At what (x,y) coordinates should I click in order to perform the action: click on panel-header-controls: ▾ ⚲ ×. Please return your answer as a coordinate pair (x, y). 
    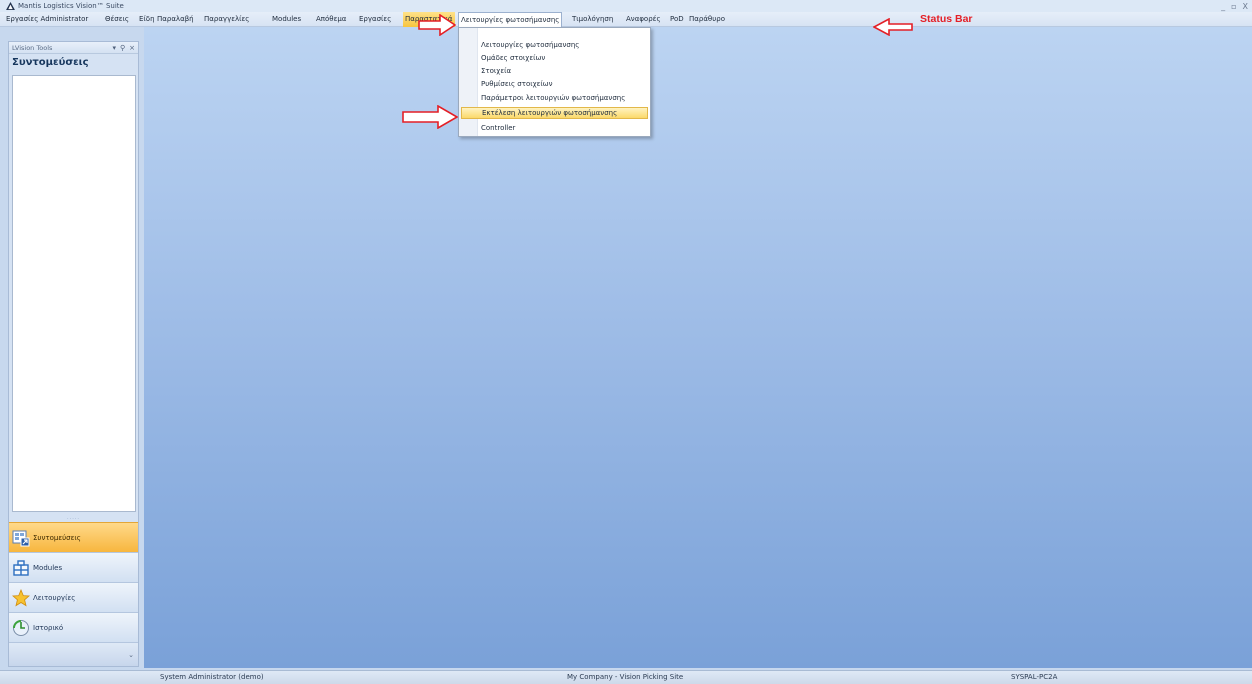
    Looking at the image, I should click on (123, 48).